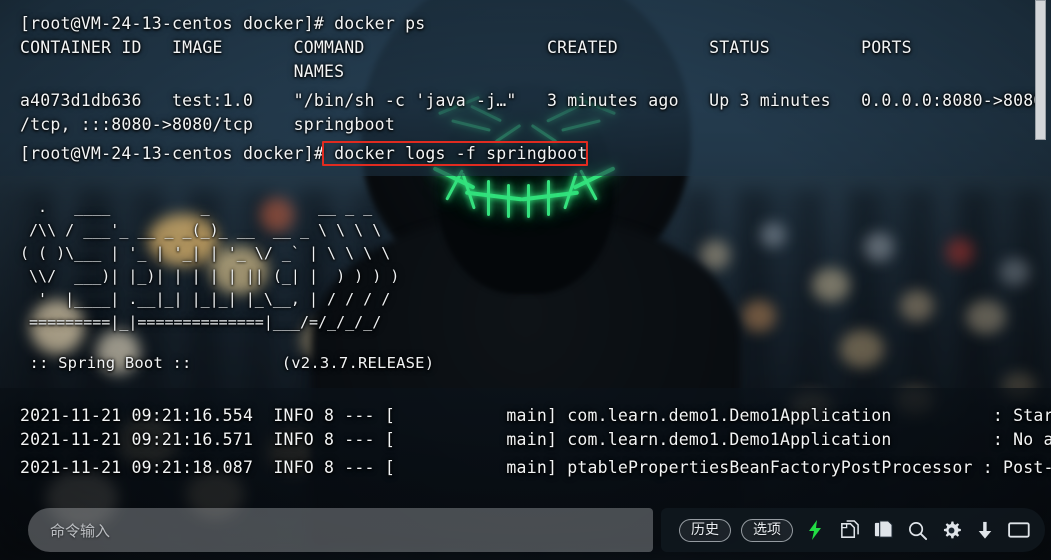  Describe the element at coordinates (182, 71) in the screenshot. I see `terminal-line-ps-header-2: NAMES` at that location.